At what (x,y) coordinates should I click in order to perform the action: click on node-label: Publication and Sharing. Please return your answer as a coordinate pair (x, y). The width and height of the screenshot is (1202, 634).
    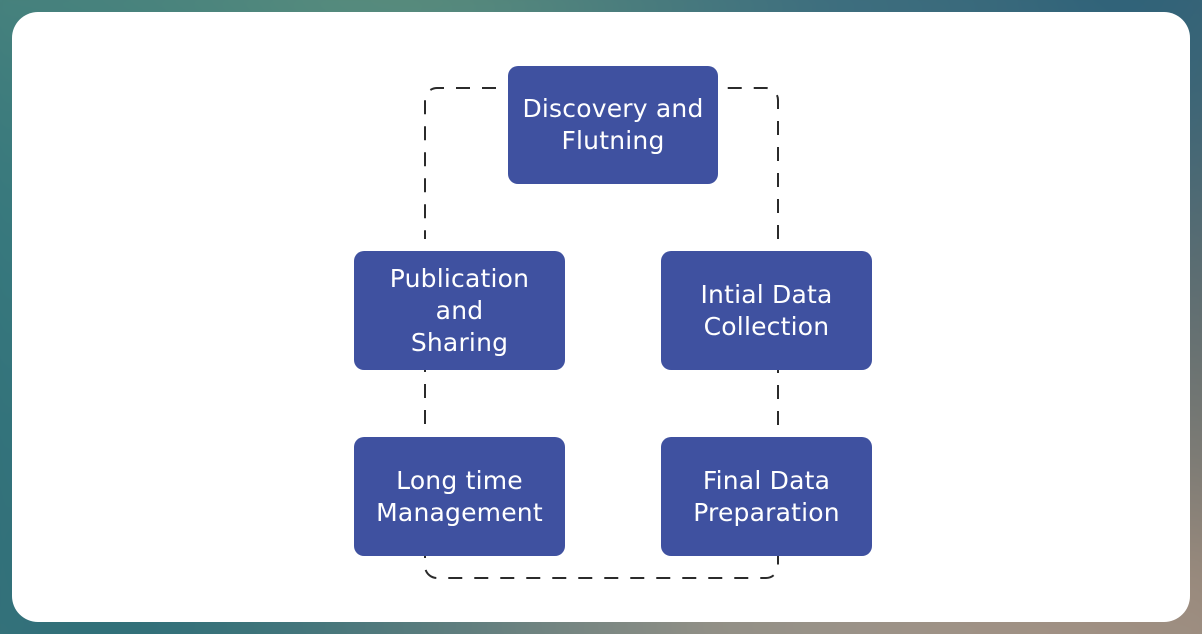
    Looking at the image, I should click on (459, 310).